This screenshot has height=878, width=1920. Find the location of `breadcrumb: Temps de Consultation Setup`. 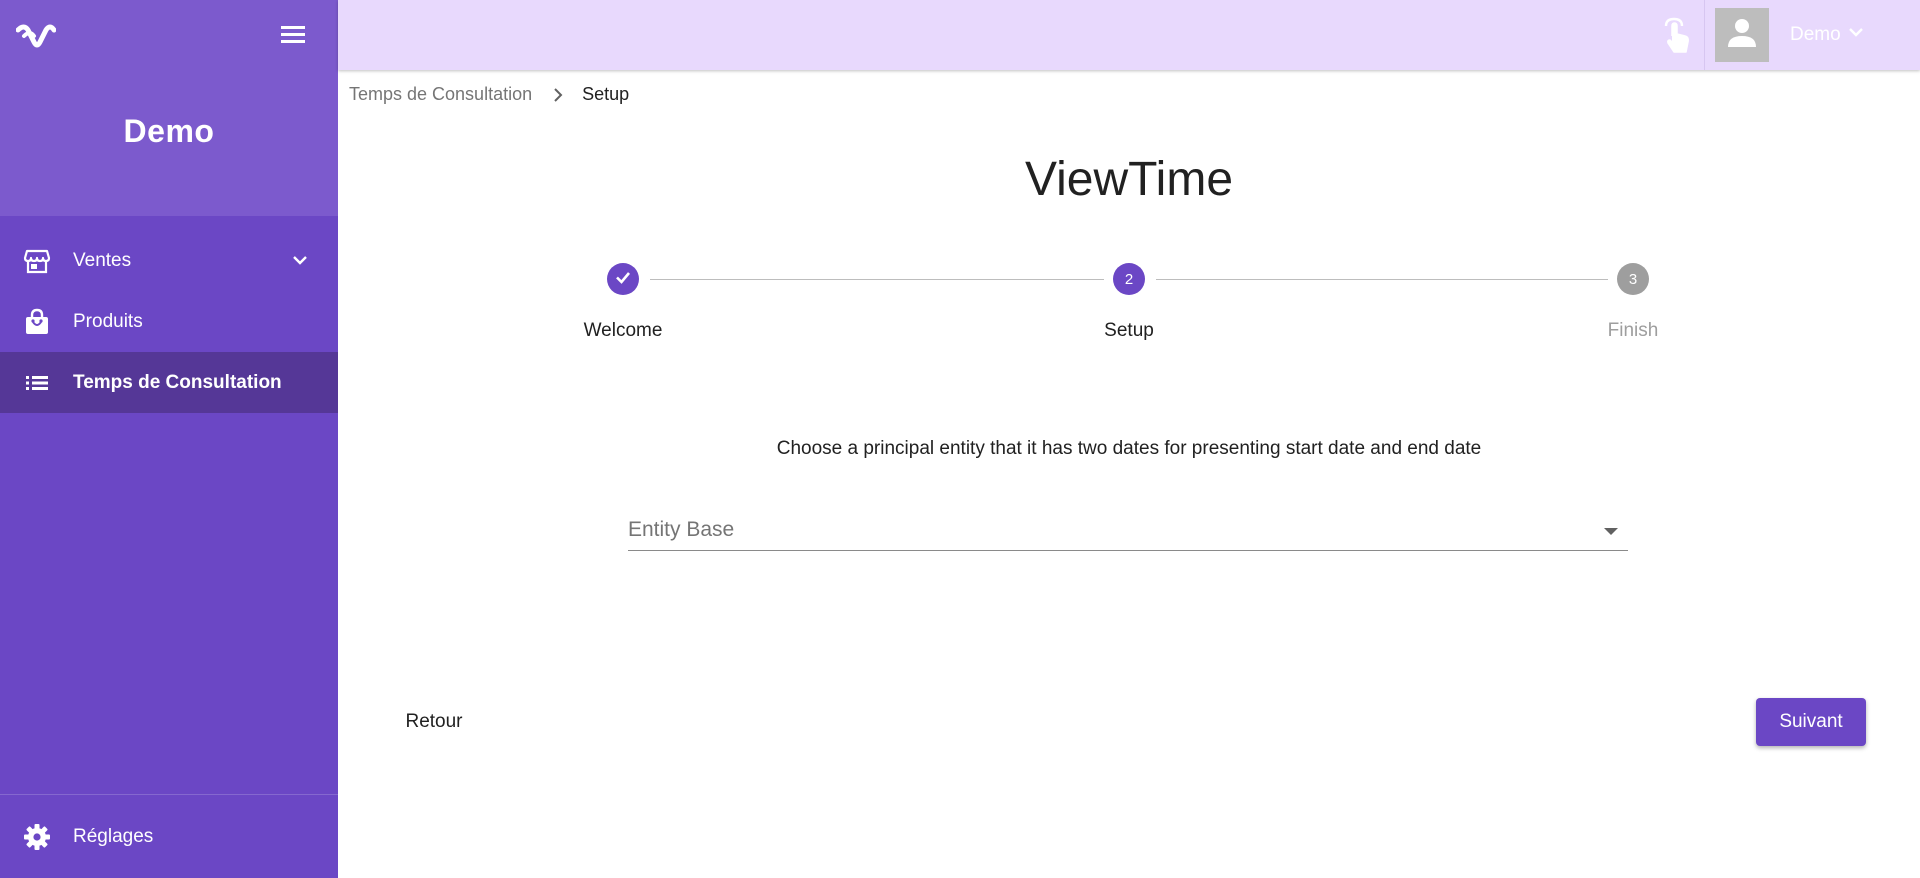

breadcrumb: Temps de Consultation Setup is located at coordinates (489, 94).